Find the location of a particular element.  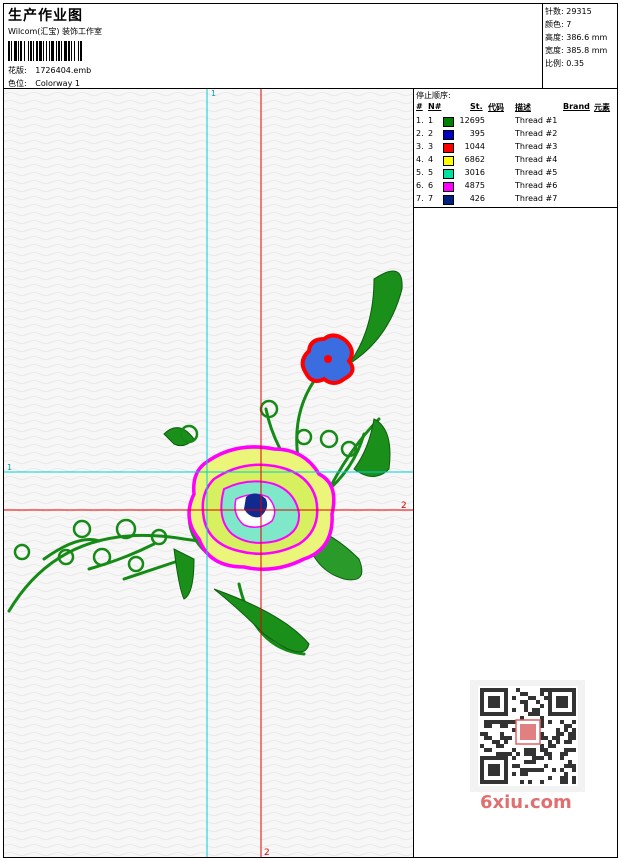

thread-index: 7. is located at coordinates (420, 198).